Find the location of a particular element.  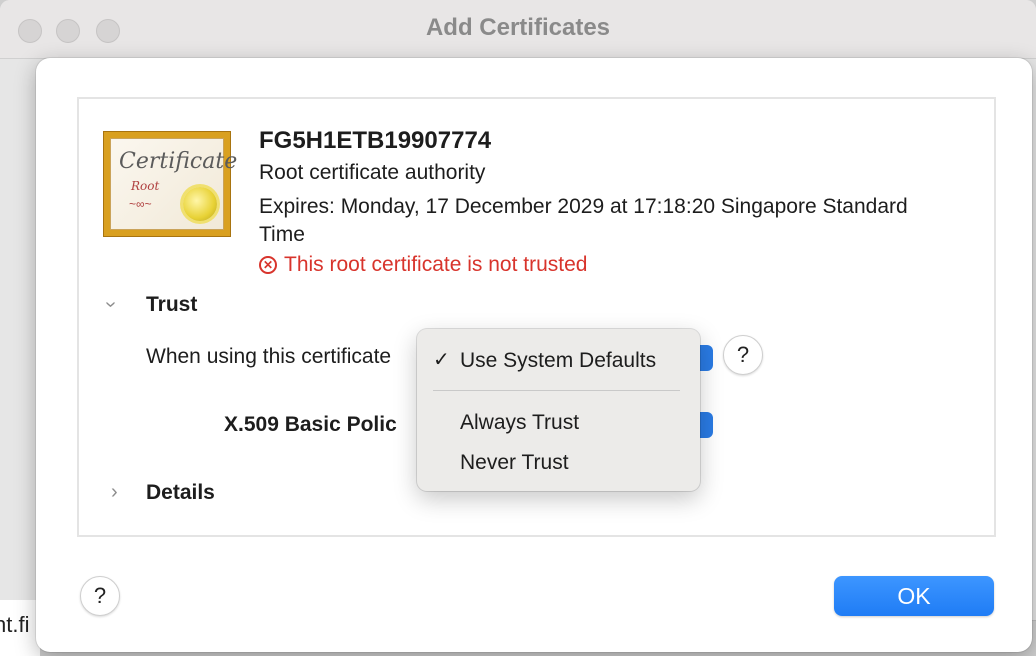

error-icon: ✕ is located at coordinates (268, 265).